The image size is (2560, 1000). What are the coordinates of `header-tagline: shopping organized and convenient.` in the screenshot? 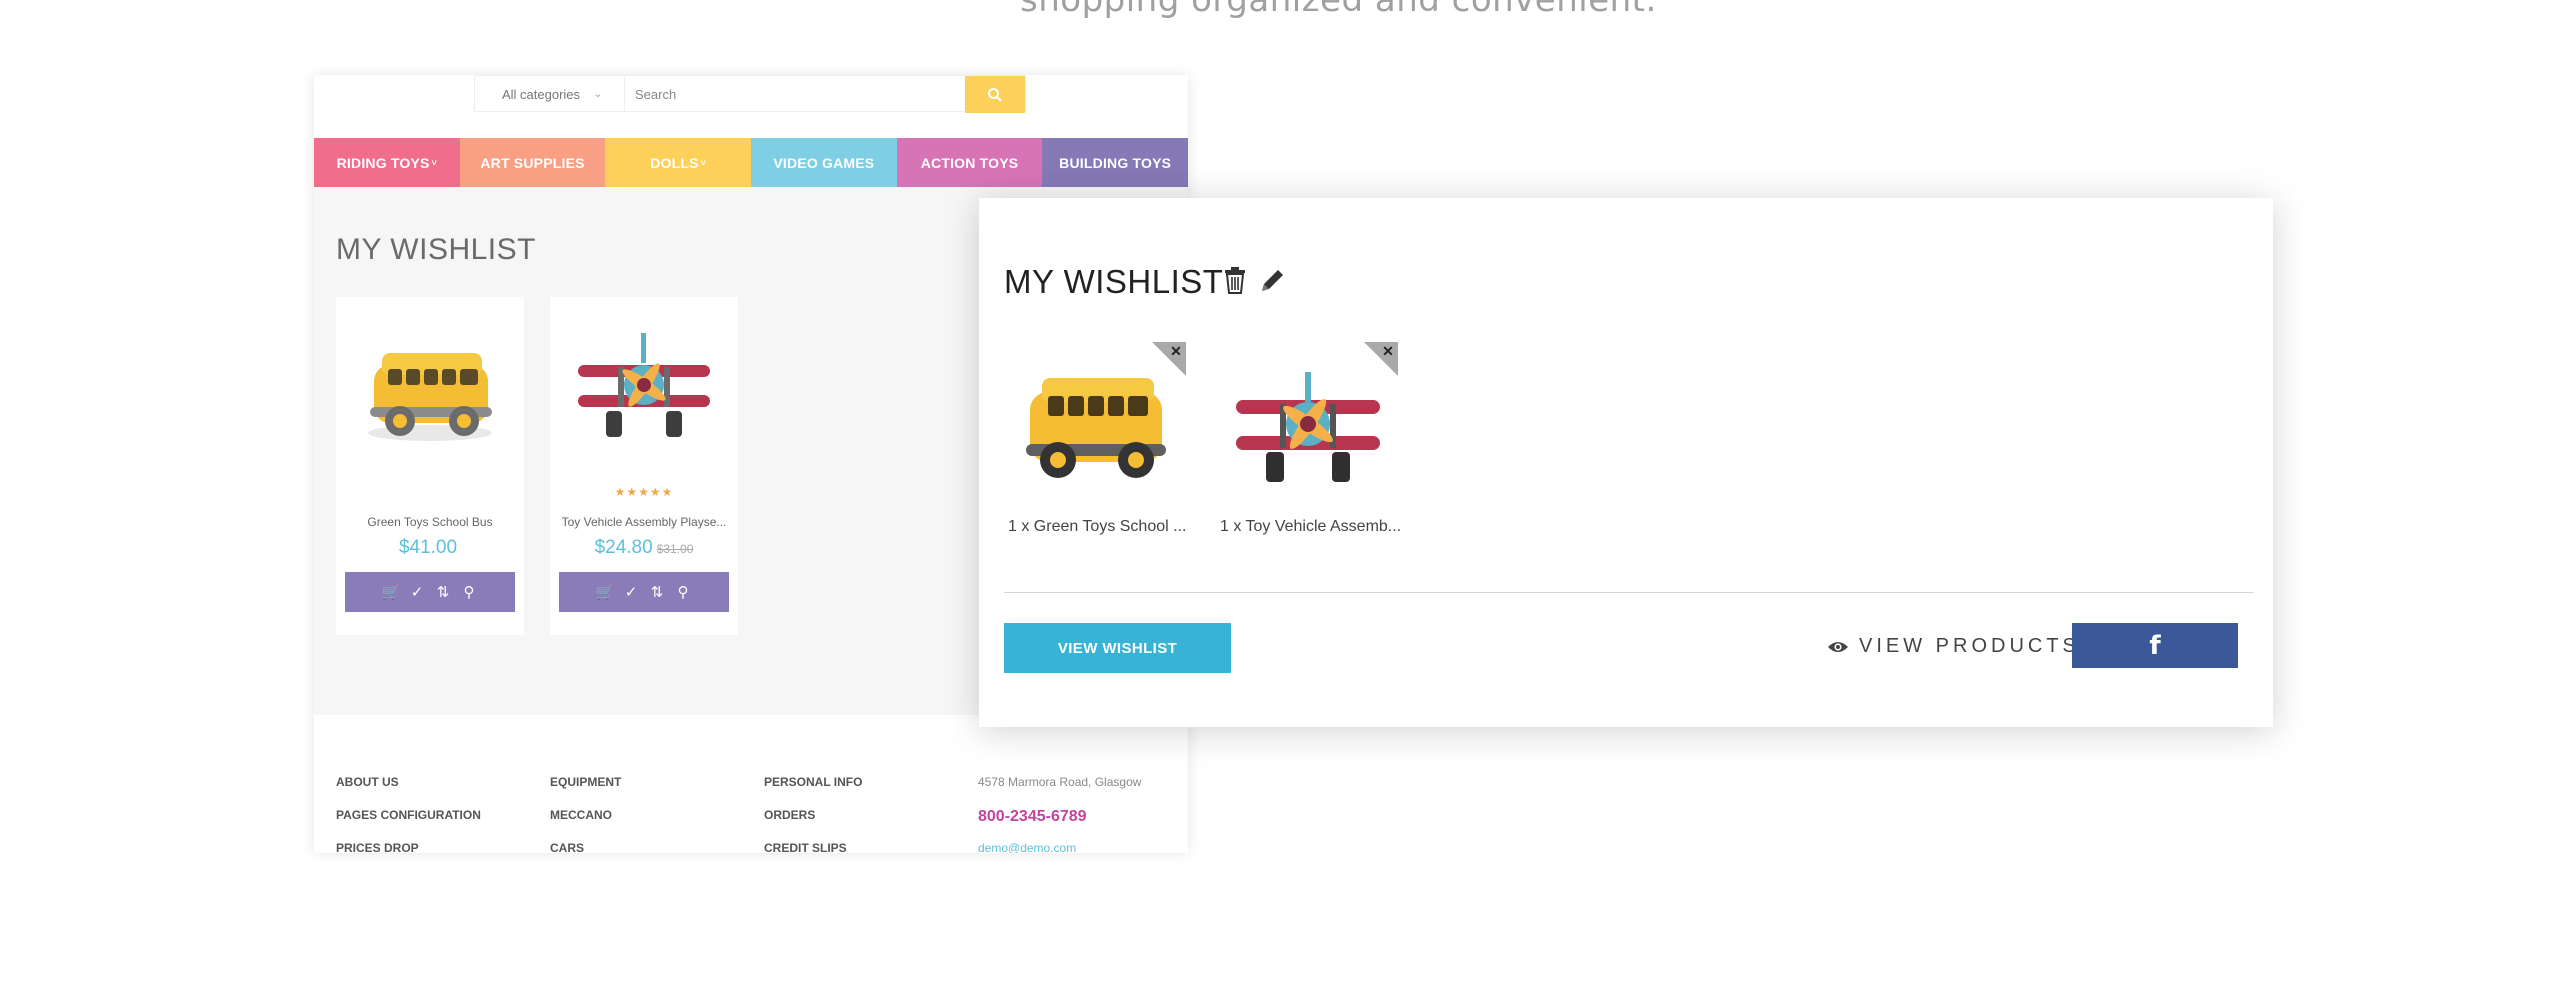 It's located at (1338, 10).